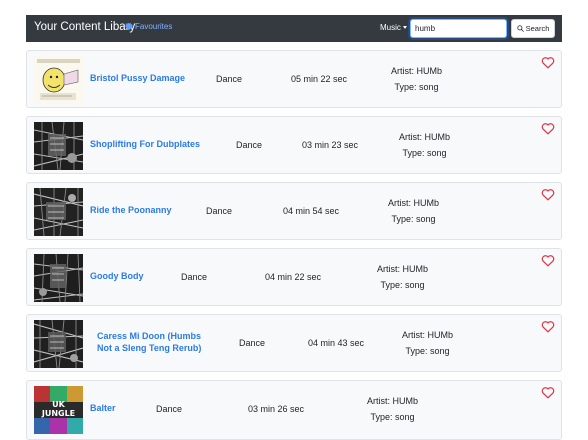  What do you see at coordinates (129, 26) in the screenshot?
I see `heart-icon` at bounding box center [129, 26].